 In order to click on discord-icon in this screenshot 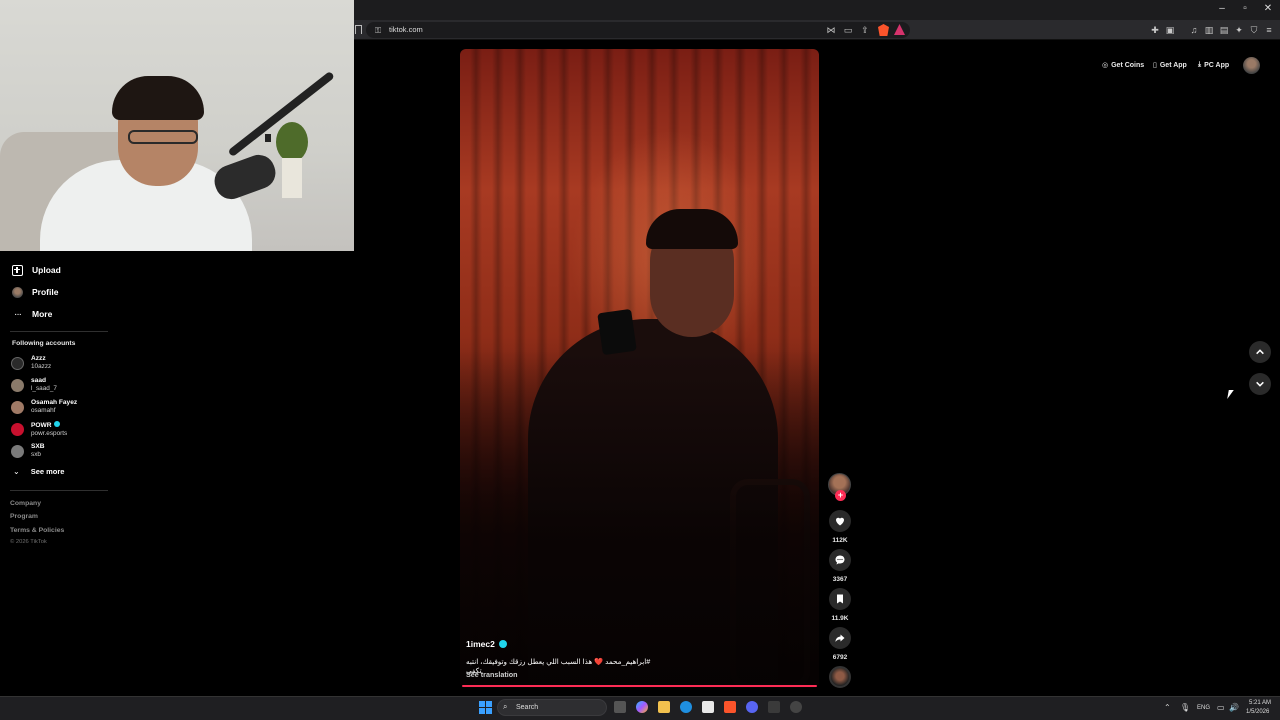, I will do `click(752, 707)`.